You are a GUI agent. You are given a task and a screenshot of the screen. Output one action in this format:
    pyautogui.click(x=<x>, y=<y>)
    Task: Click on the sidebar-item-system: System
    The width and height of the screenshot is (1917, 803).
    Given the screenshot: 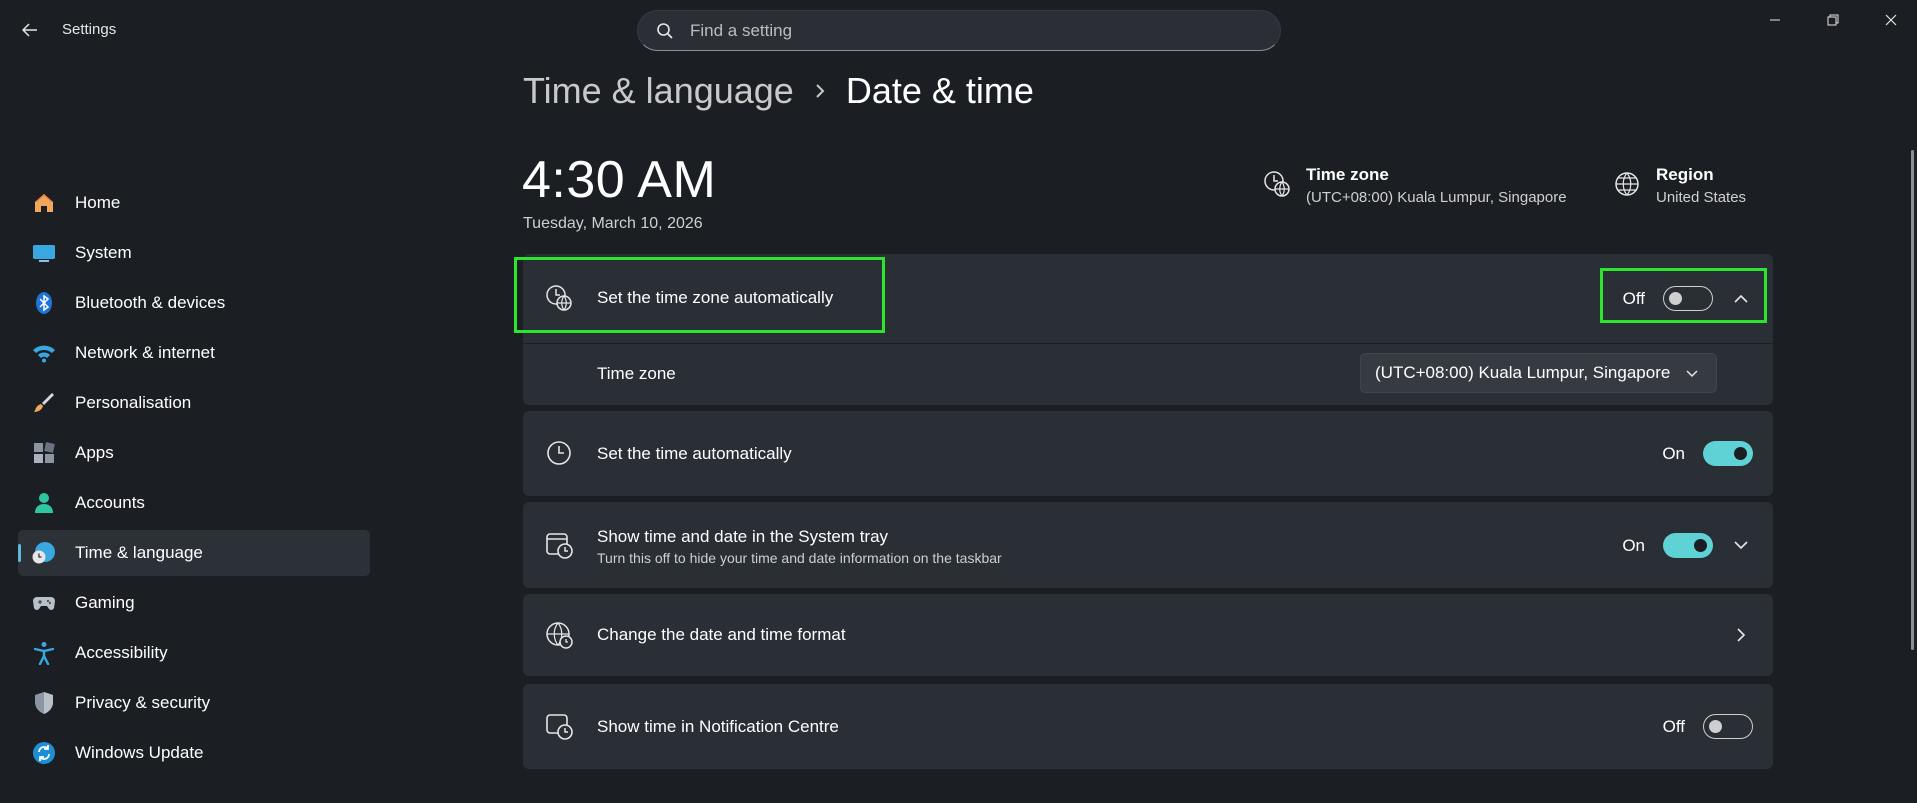 What is the action you would take?
    pyautogui.click(x=194, y=253)
    